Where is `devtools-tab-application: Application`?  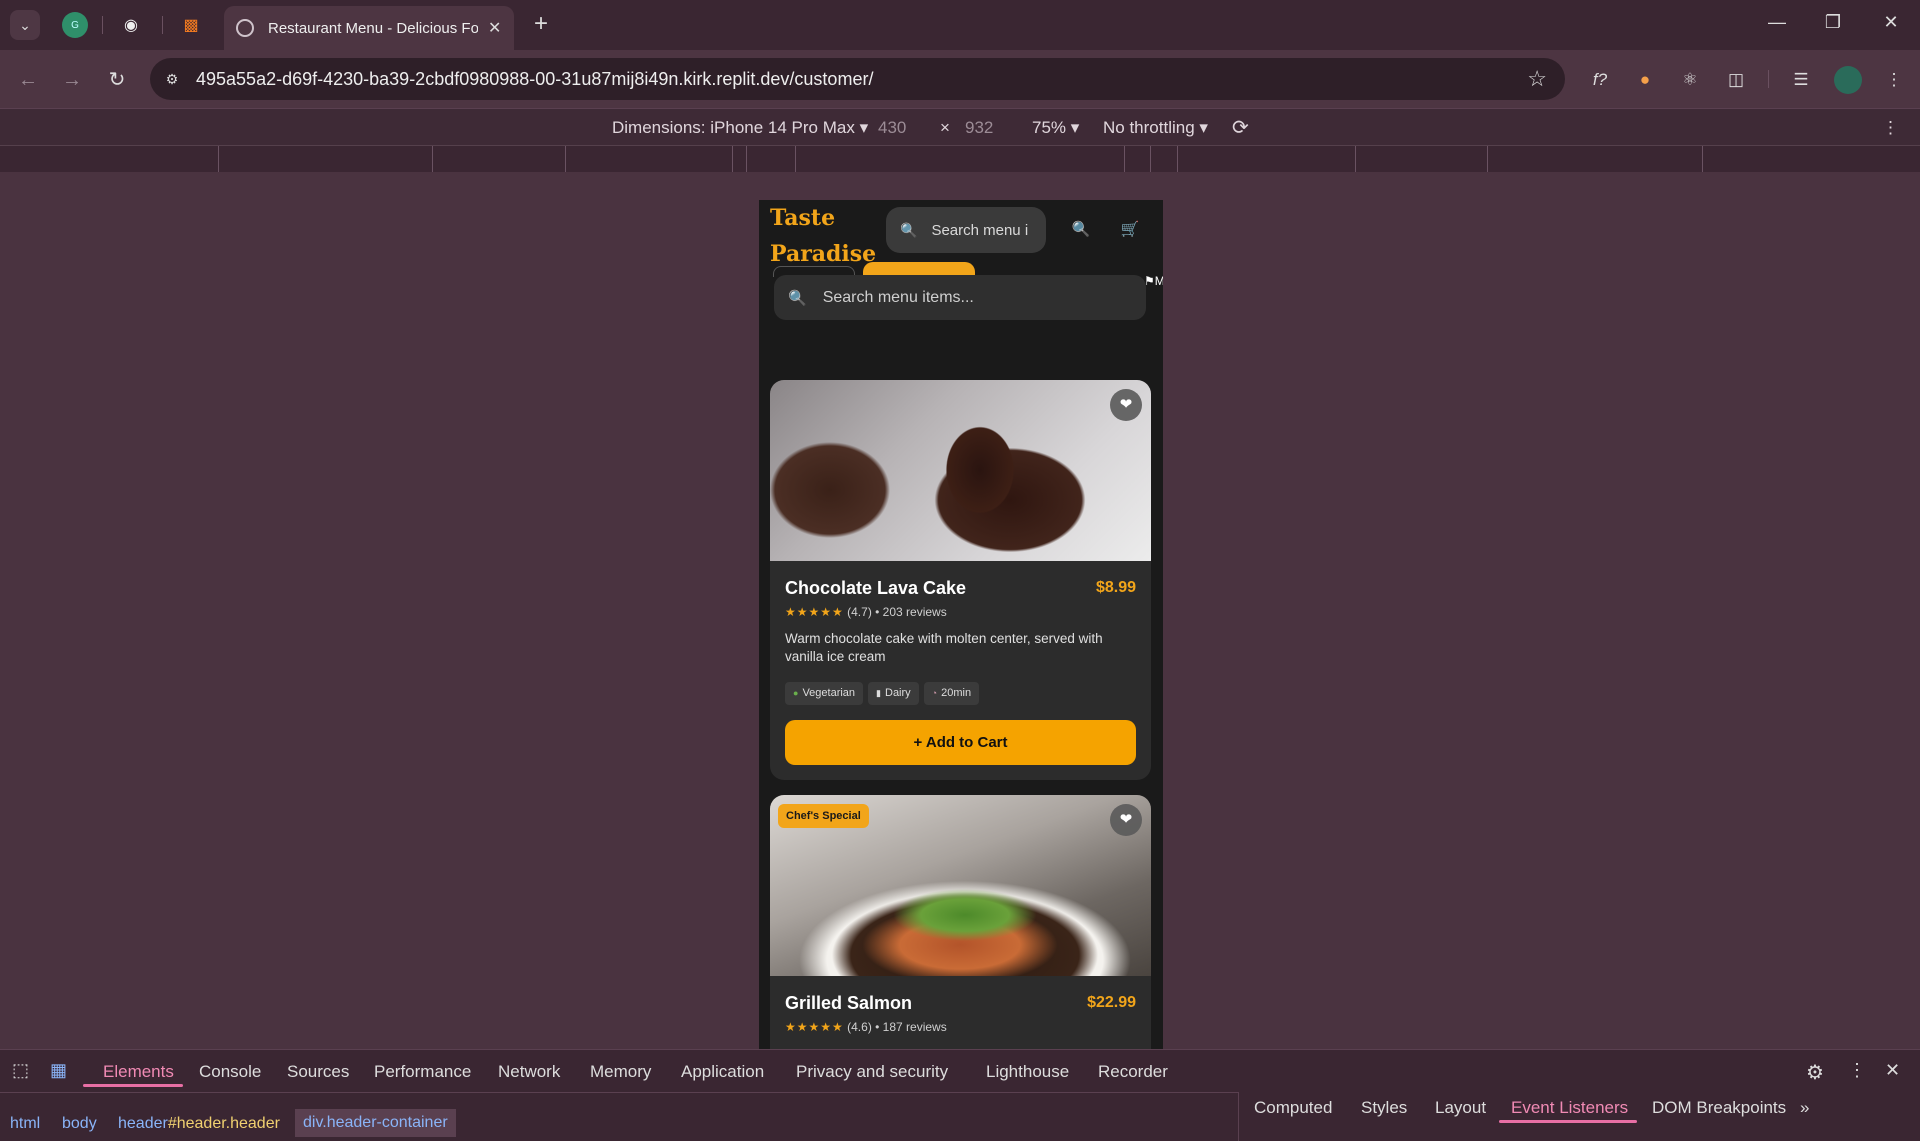 devtools-tab-application: Application is located at coordinates (722, 1072).